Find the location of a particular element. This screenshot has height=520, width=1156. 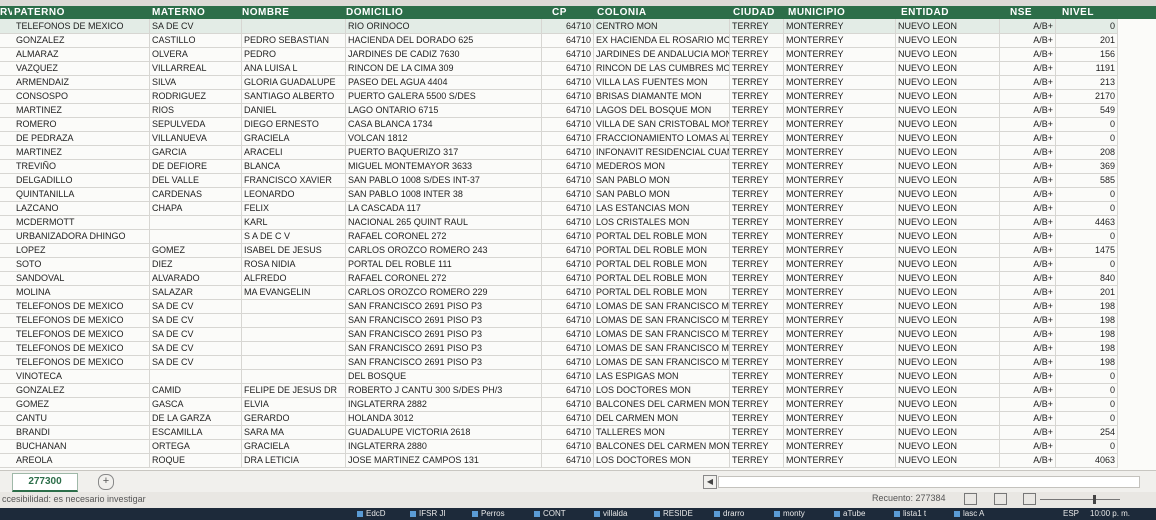

table-cell: CAMID is located at coordinates (196, 390).